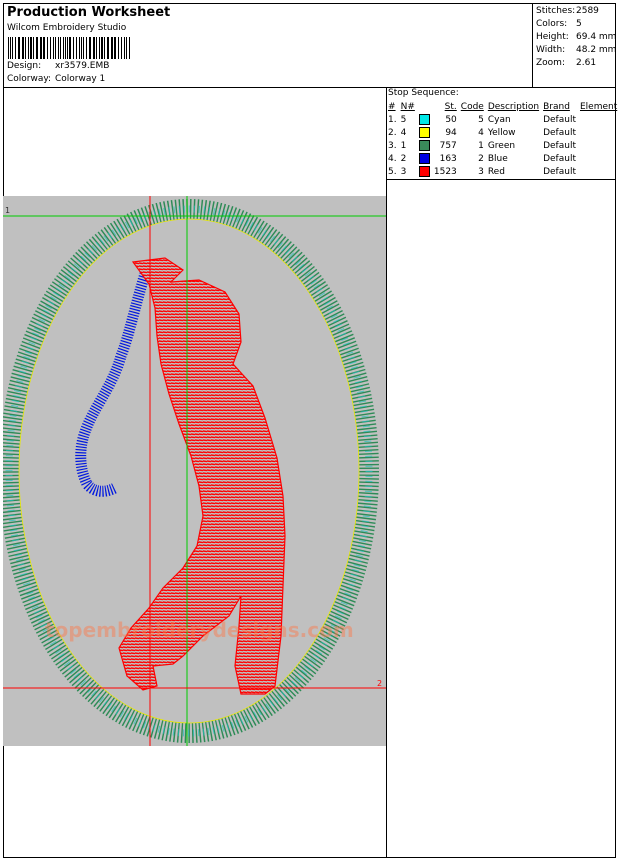 The width and height of the screenshot is (620, 861). I want to click on stat-colors-value: 5, so click(579, 24).